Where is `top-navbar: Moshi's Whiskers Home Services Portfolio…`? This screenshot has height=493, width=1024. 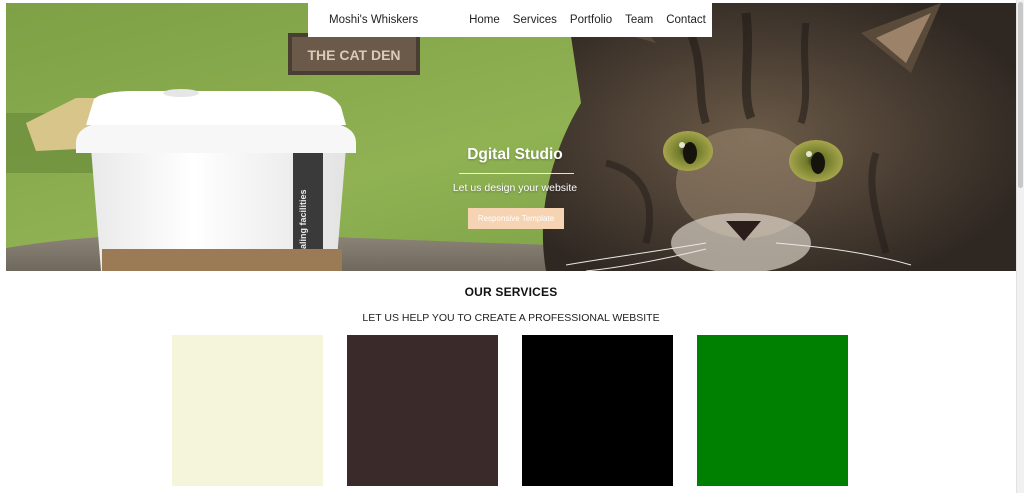
top-navbar: Moshi's Whiskers Home Services Portfolio… is located at coordinates (510, 19).